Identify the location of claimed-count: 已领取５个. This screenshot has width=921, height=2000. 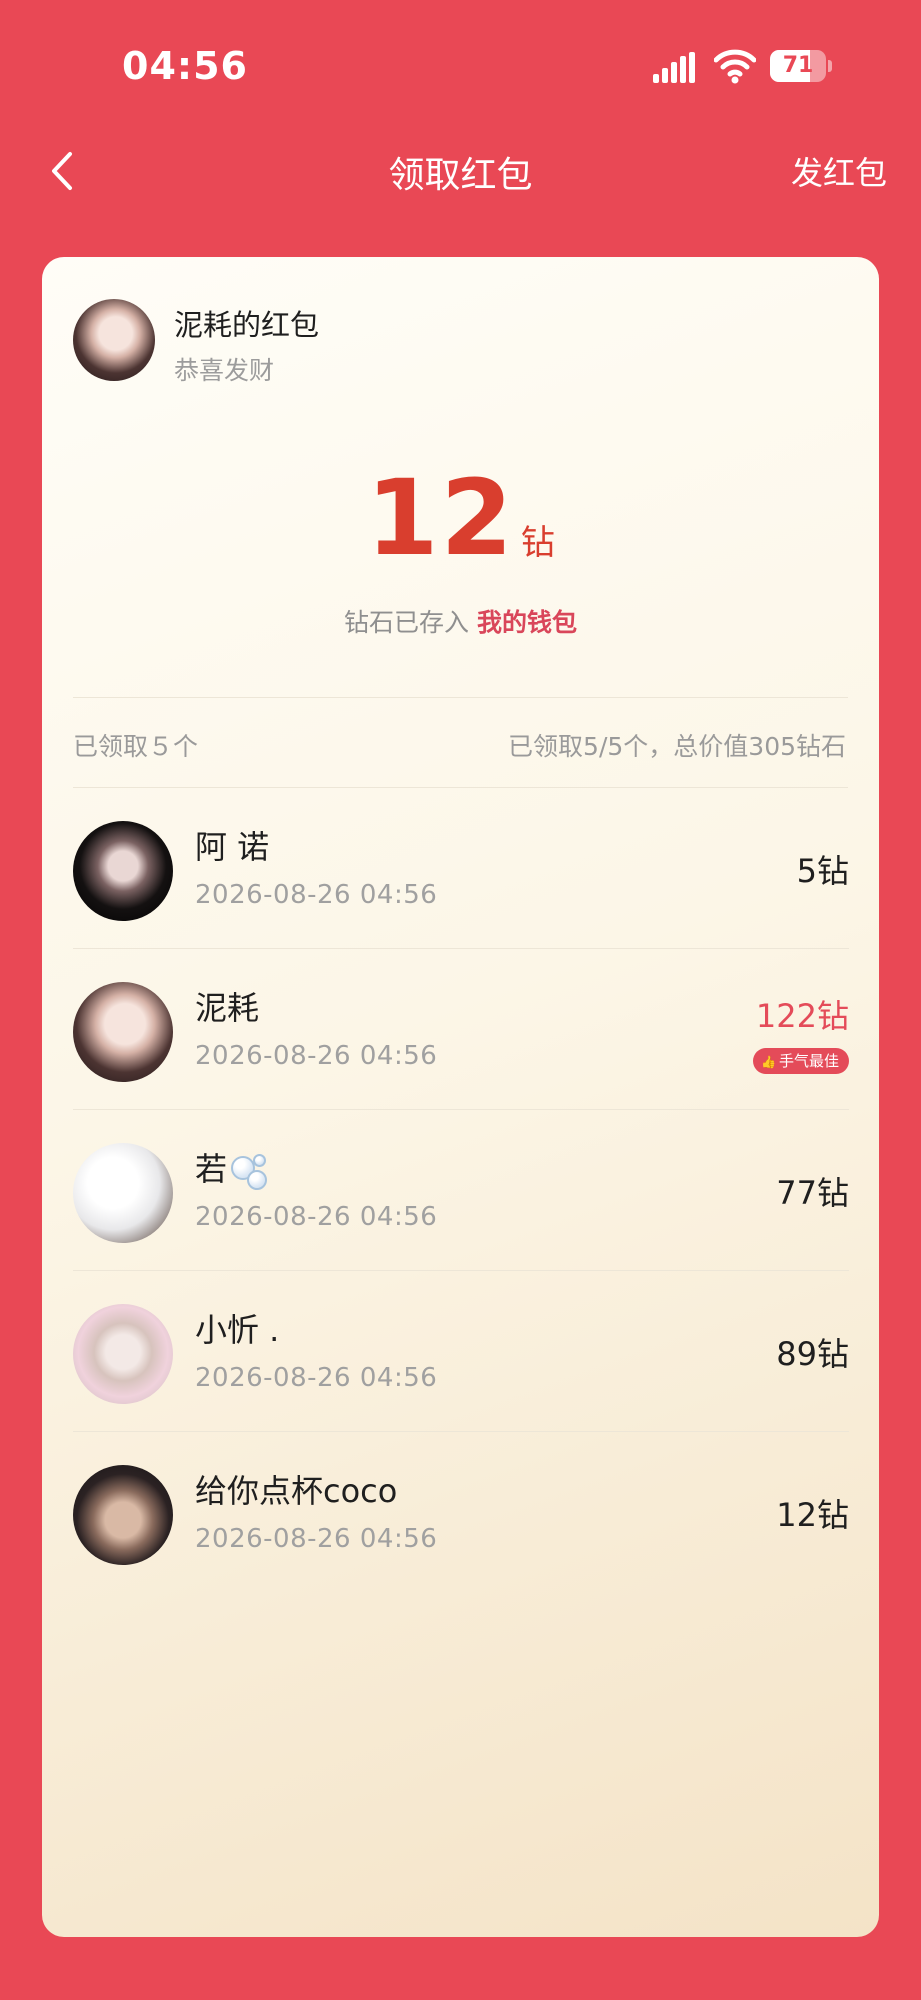
(136, 746).